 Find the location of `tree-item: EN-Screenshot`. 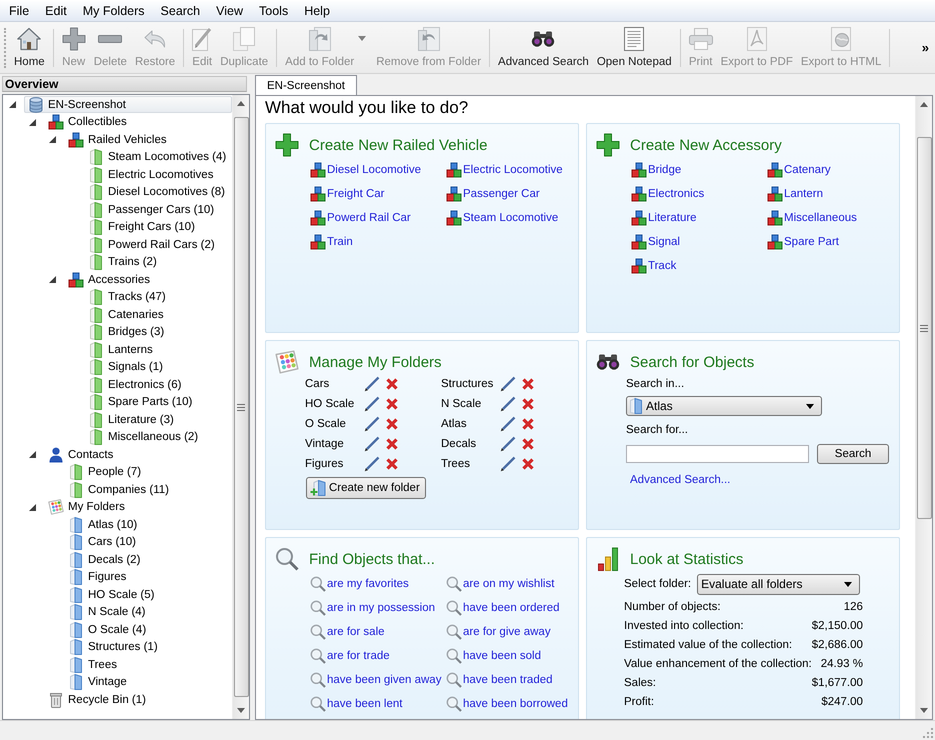

tree-item: EN-Screenshot is located at coordinates (128, 105).